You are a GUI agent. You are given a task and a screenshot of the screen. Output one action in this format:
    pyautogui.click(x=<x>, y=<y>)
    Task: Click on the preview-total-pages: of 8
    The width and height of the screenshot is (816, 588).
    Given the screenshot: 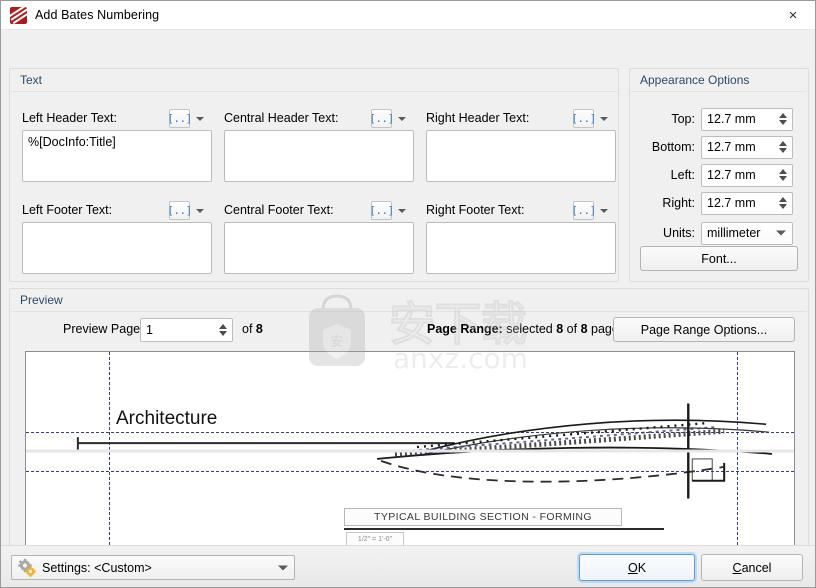 What is the action you would take?
    pyautogui.click(x=252, y=329)
    